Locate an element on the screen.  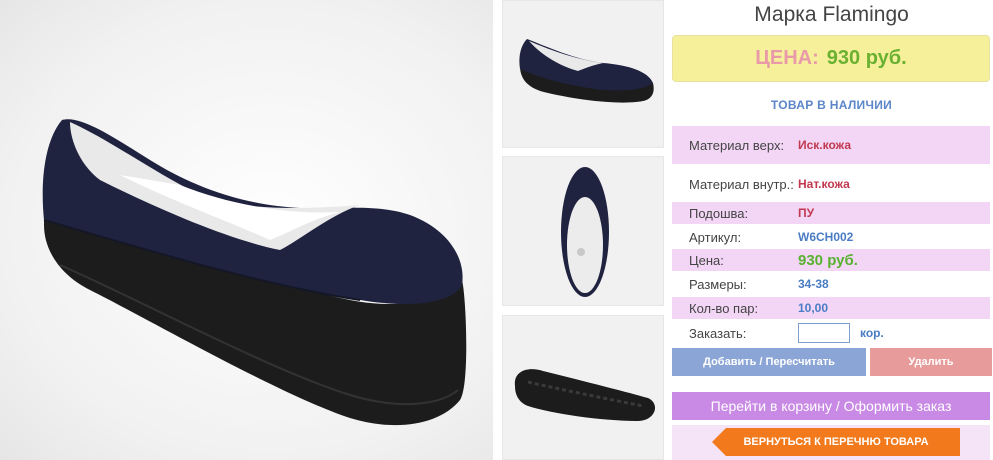
spec-label: Размеры: is located at coordinates (718, 284).